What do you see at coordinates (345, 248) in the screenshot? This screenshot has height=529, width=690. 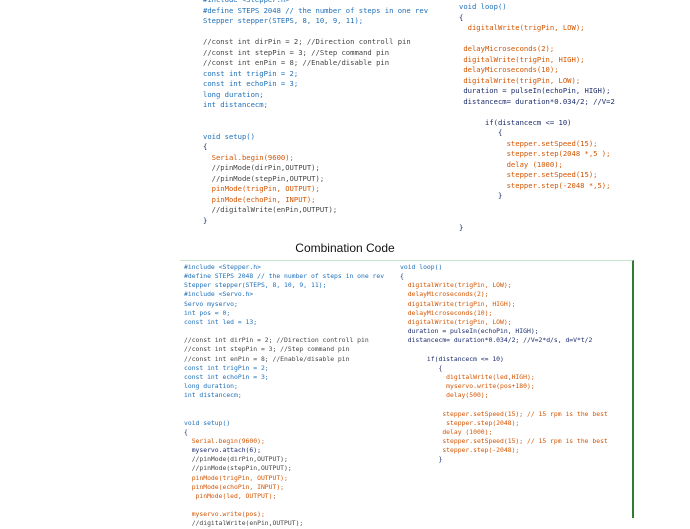 I see `caption-combination-code: Combination Code` at bounding box center [345, 248].